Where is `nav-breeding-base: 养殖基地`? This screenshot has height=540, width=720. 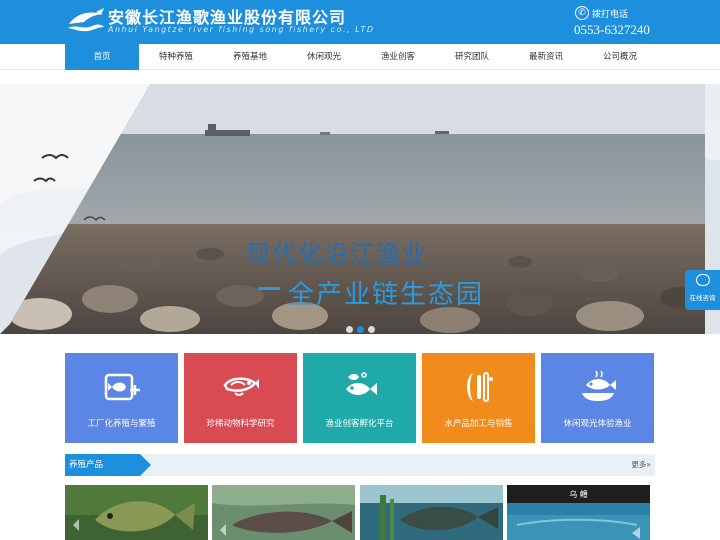 nav-breeding-base: 养殖基地 is located at coordinates (250, 57).